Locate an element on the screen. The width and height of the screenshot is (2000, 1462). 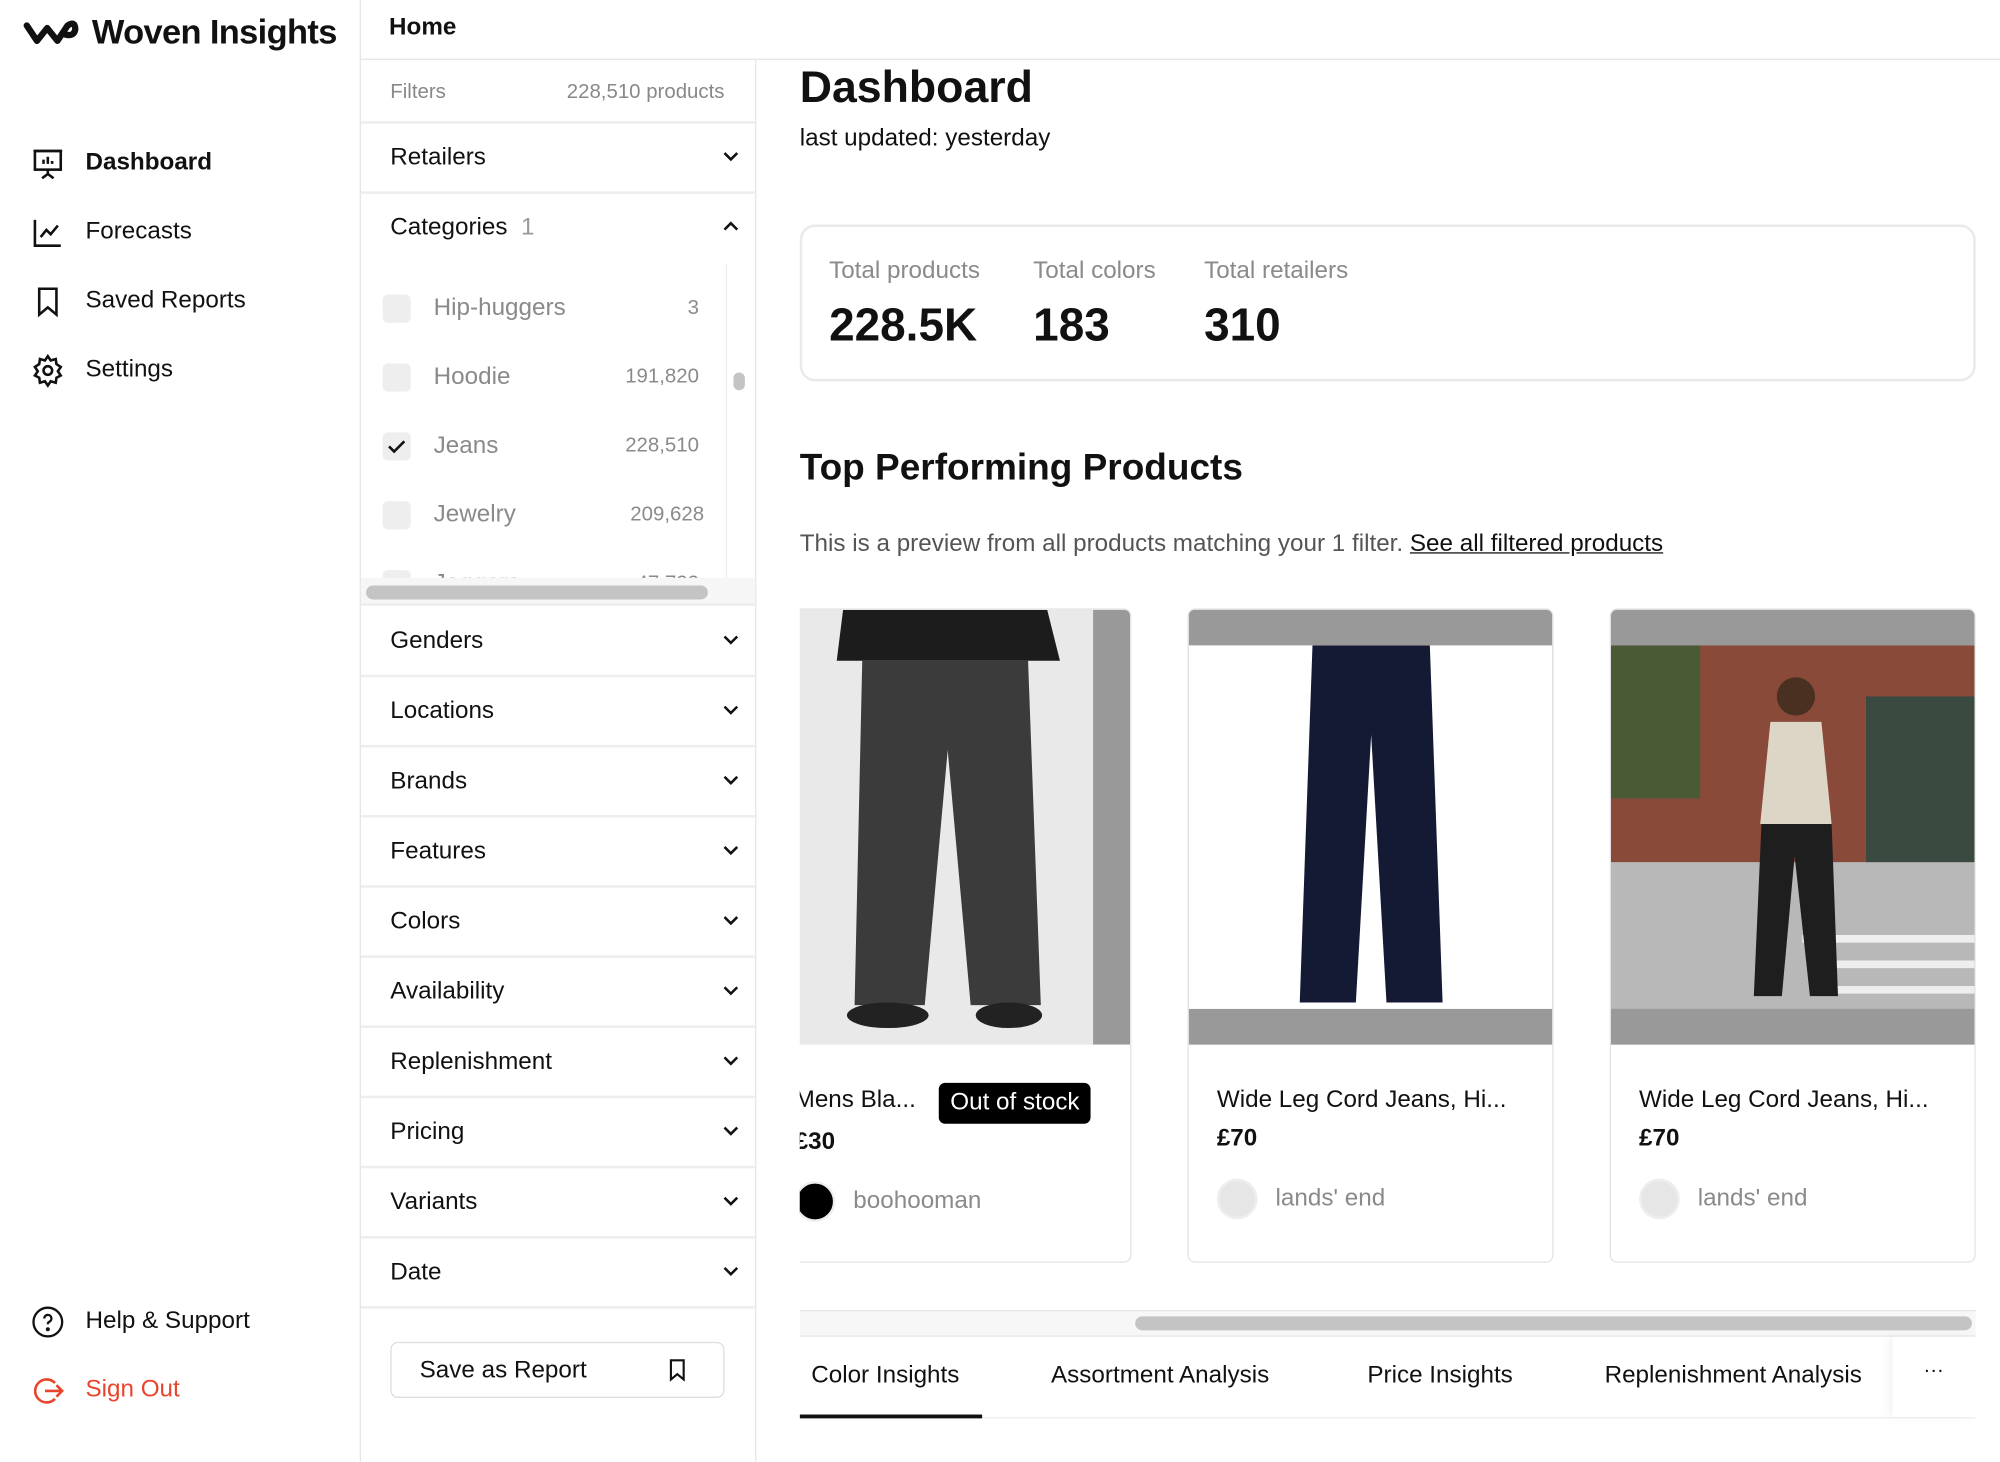
category-option: Hip-huggers 3 is located at coordinates (548, 310).